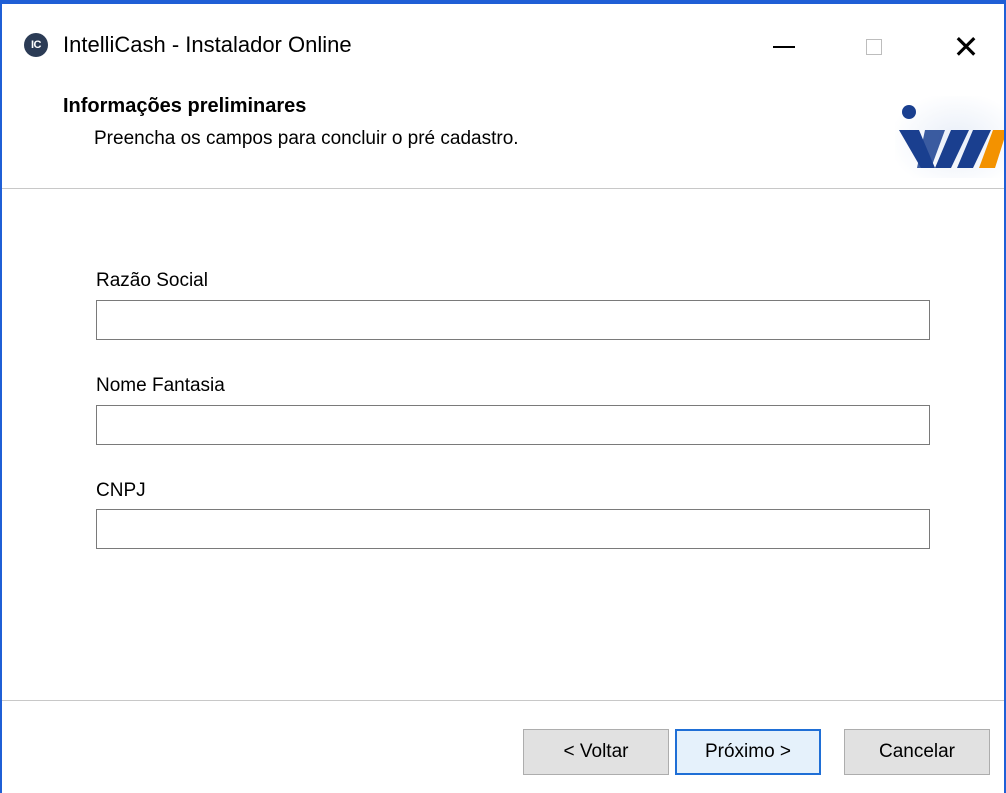 The image size is (1006, 793). I want to click on page-title: Informações preliminares, so click(185, 106).